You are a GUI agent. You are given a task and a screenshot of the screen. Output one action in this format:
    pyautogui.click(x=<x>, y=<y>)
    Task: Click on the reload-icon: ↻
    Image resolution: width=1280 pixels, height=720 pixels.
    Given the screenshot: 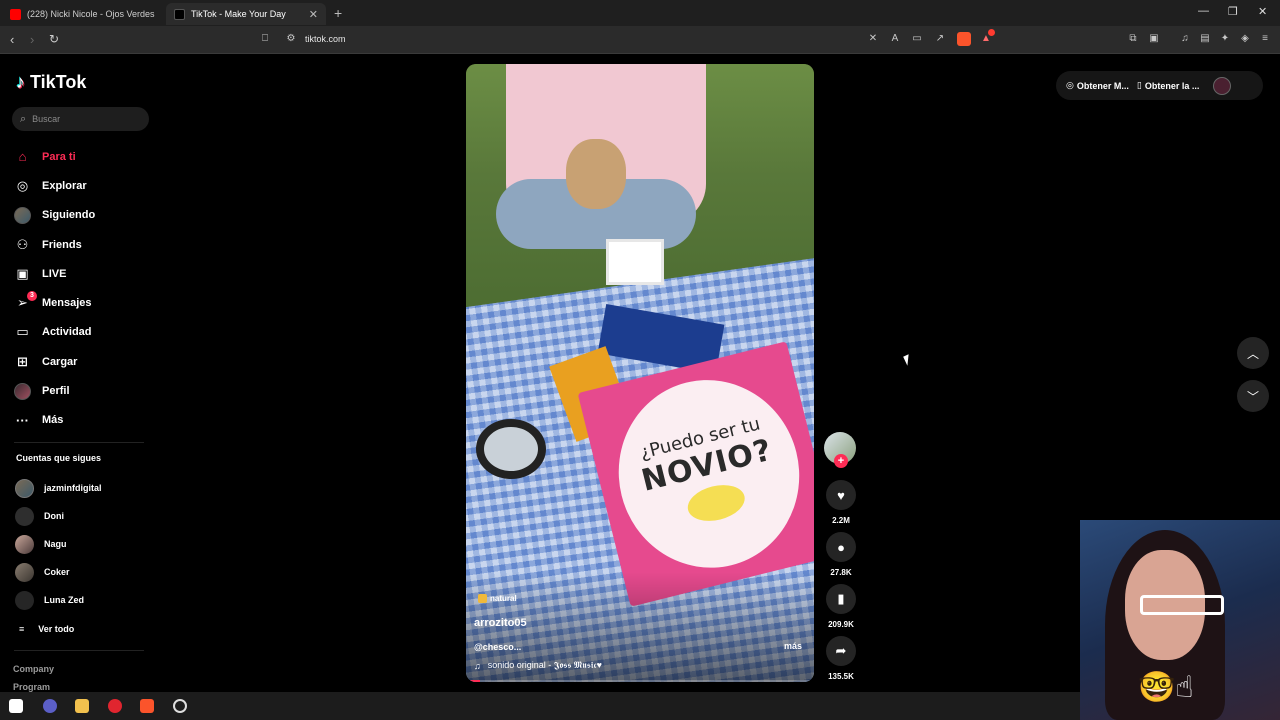 What is the action you would take?
    pyautogui.click(x=54, y=39)
    